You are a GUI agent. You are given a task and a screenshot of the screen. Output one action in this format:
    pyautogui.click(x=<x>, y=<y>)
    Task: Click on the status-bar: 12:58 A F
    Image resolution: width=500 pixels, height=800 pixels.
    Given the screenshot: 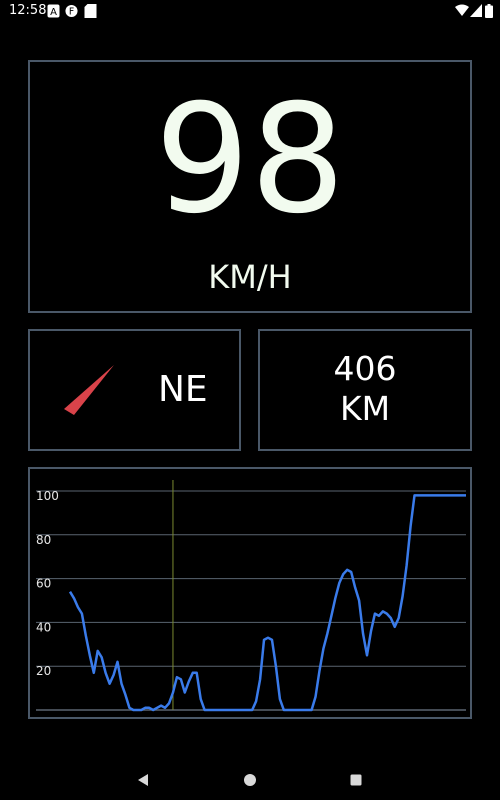 What is the action you would take?
    pyautogui.click(x=250, y=12)
    